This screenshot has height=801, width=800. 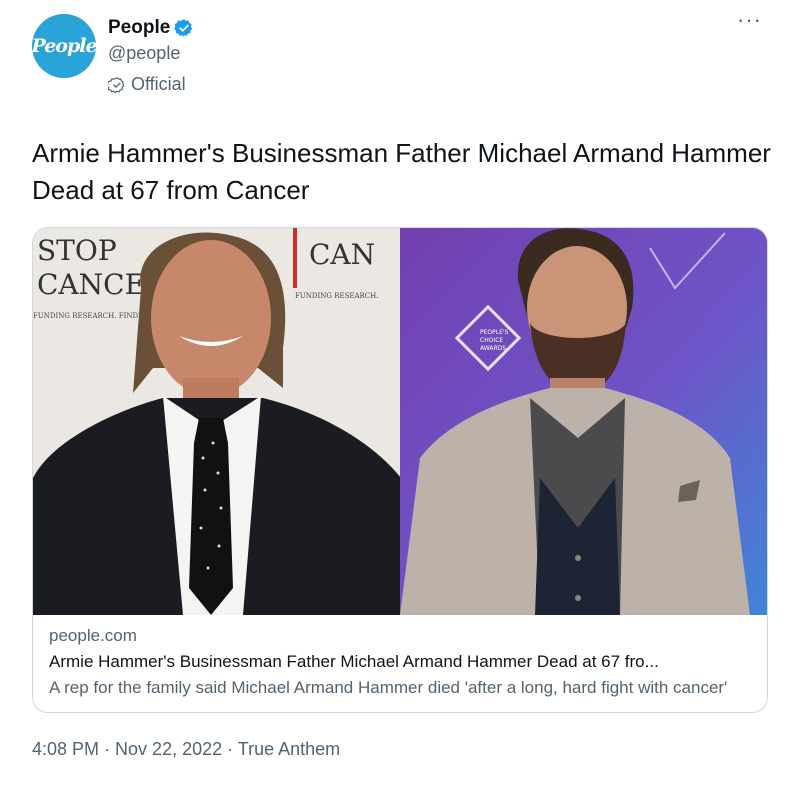 I want to click on official-label: Official, so click(x=151, y=84).